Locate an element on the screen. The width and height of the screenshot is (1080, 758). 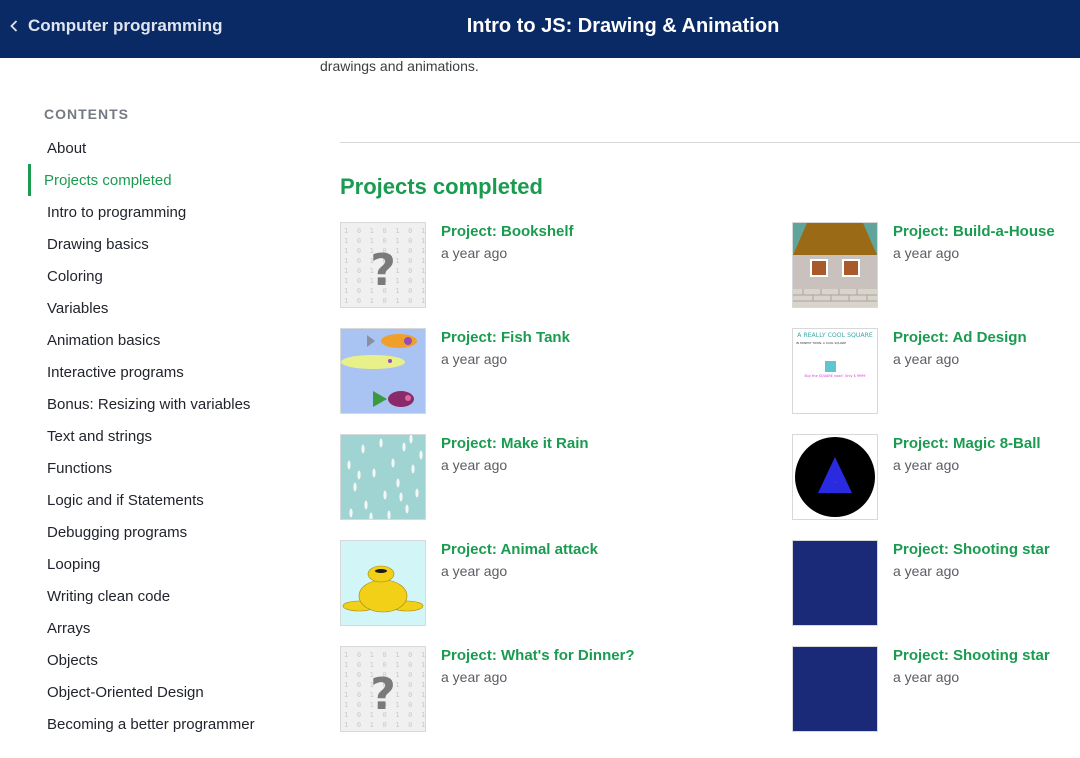
project-title-link: Project: Ad Design is located at coordinates (960, 338).